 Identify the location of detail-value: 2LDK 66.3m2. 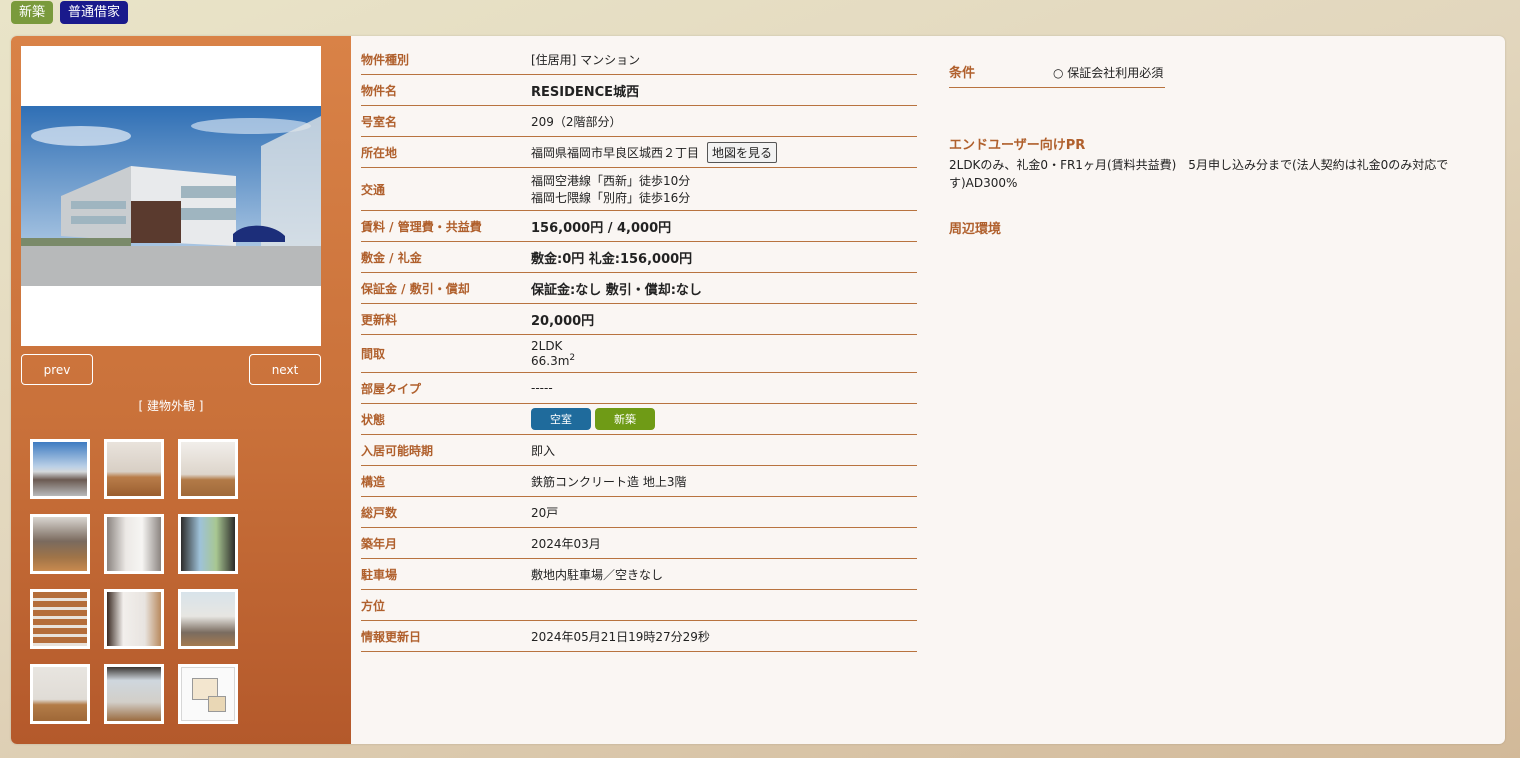
(553, 353).